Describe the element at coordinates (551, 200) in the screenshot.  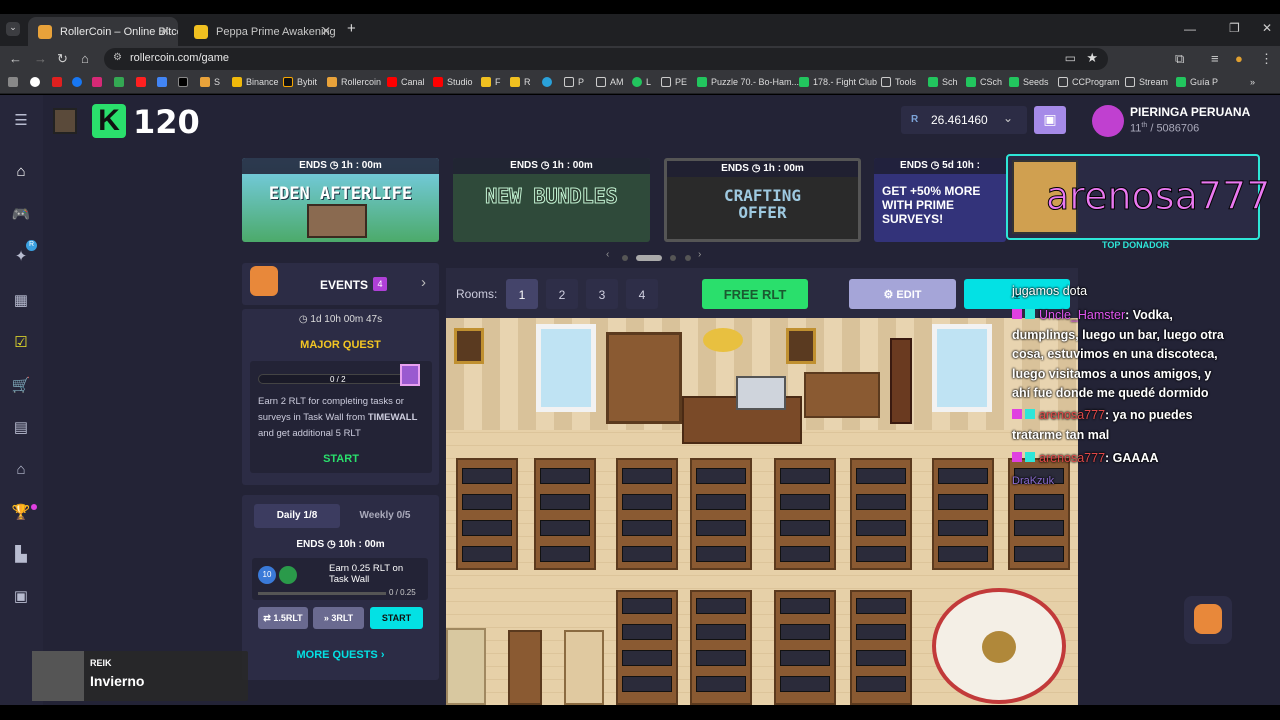
I see `banner-new-bundles: ENDS ◷ 1h : 00m NEW BUNDLES` at that location.